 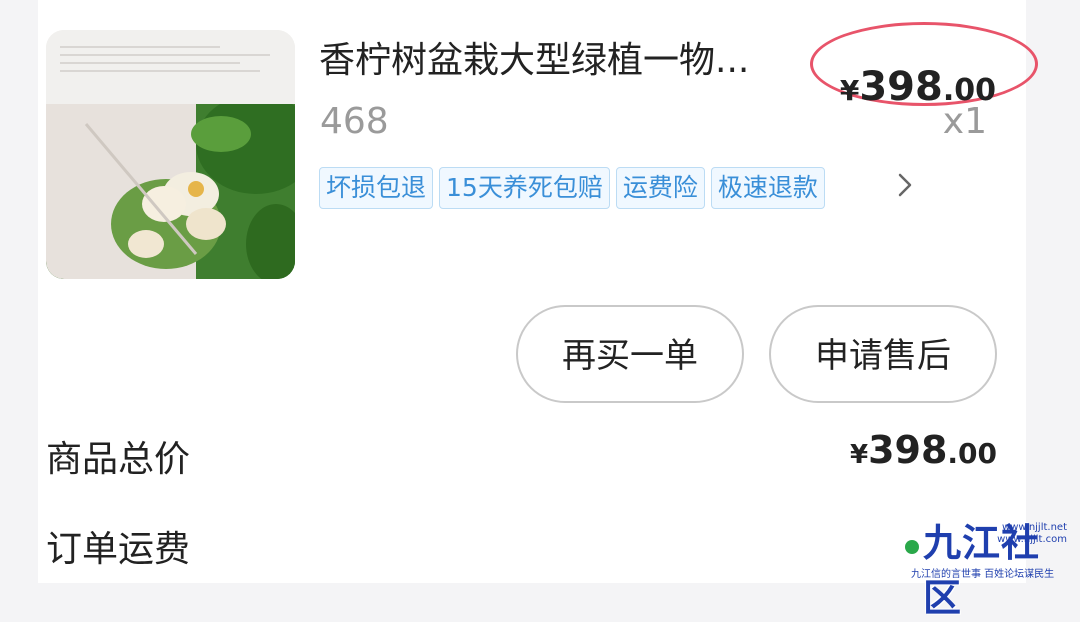 I want to click on shipping-fee-label: 订单运费, so click(x=118, y=549).